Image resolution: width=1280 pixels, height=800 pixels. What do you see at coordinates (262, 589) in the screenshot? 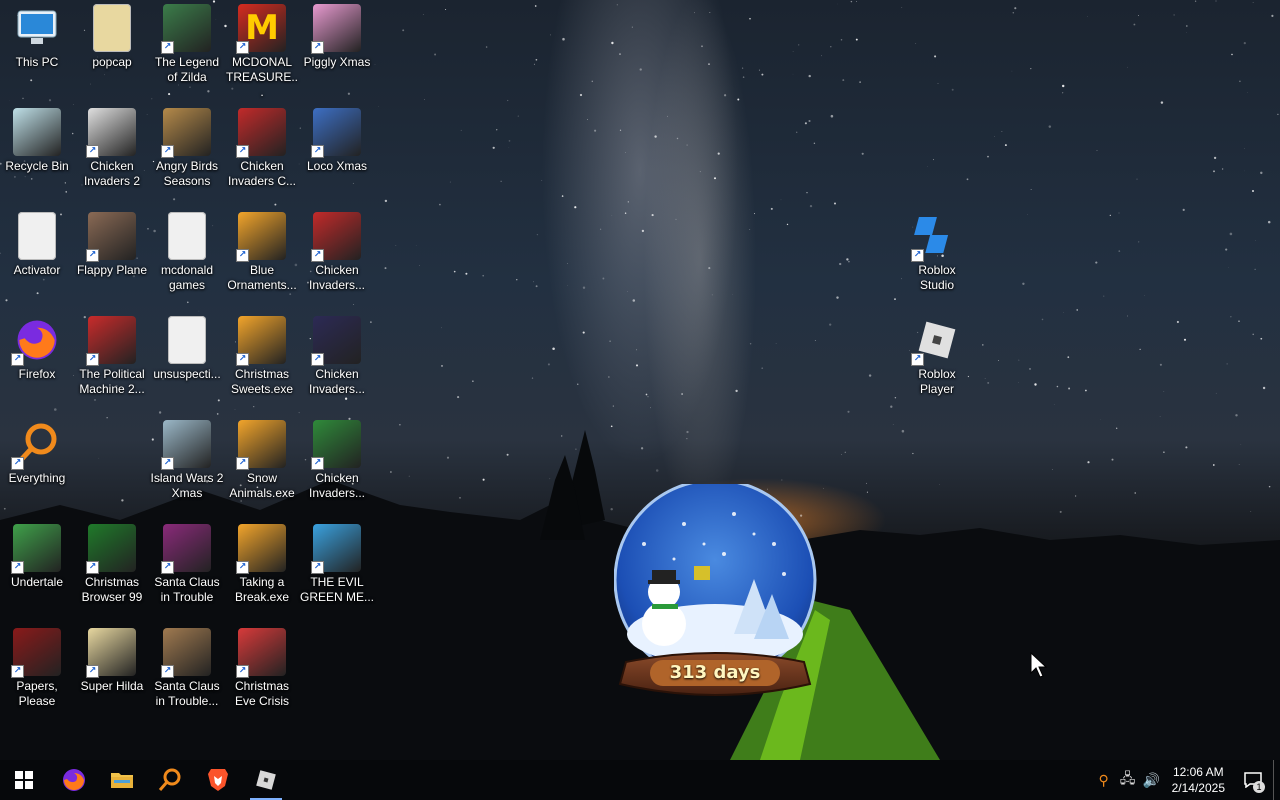
I see `desktop-icon-label: Taking a Break.exe` at bounding box center [262, 589].